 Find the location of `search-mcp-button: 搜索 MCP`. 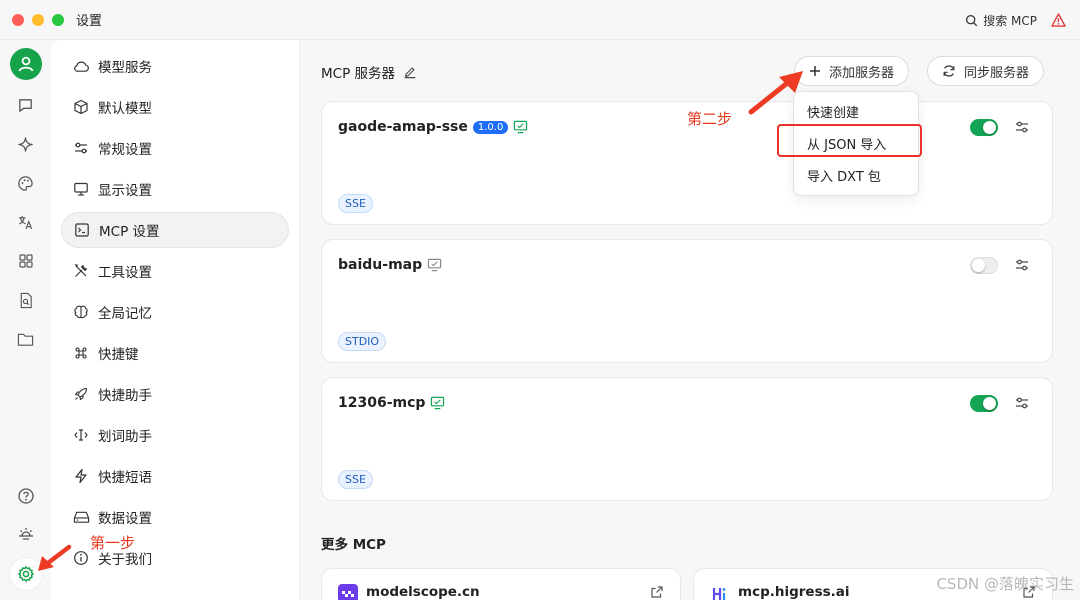

search-mcp-button: 搜索 MCP is located at coordinates (1001, 20).